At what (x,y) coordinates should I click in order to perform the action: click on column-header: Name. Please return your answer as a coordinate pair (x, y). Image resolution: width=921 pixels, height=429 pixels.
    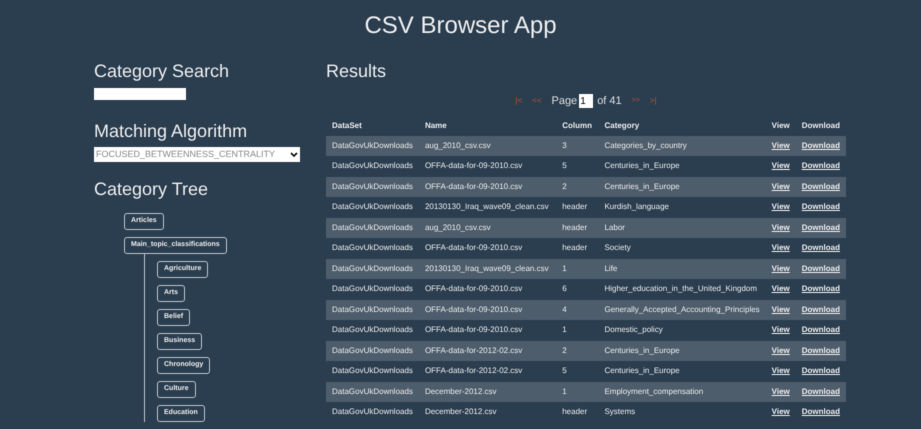
    Looking at the image, I should click on (436, 126).